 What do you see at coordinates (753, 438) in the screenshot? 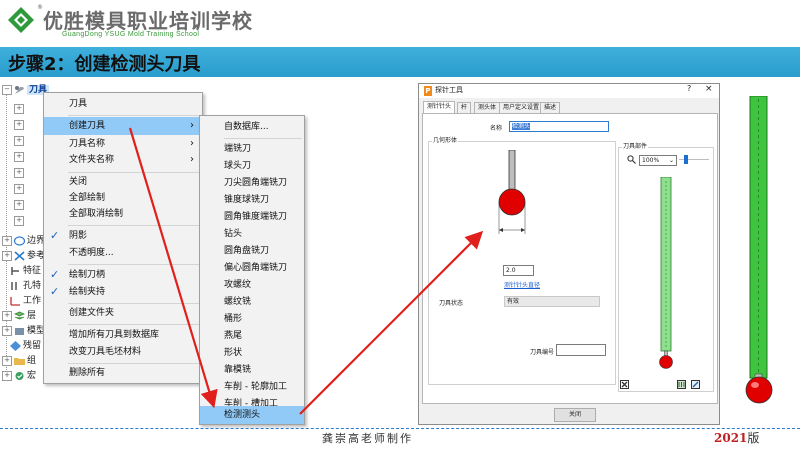
I see `footer-year-suffix: 版` at bounding box center [753, 438].